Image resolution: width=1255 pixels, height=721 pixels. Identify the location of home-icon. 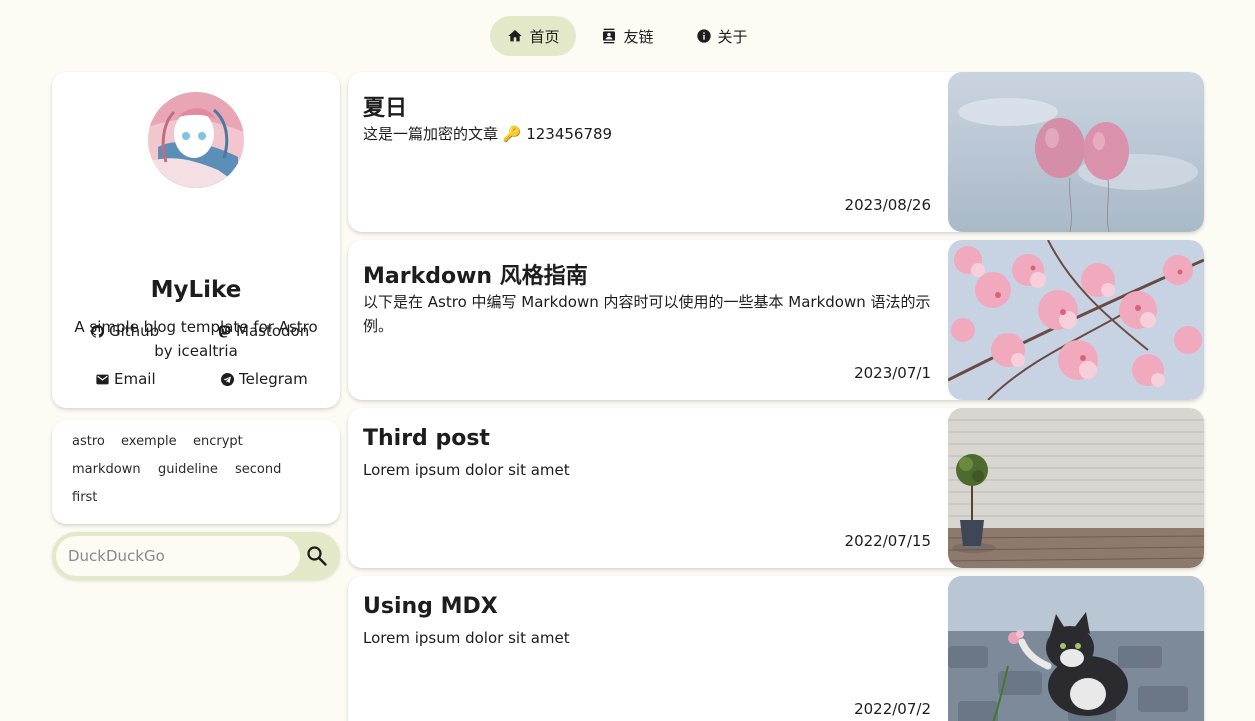
(515, 36).